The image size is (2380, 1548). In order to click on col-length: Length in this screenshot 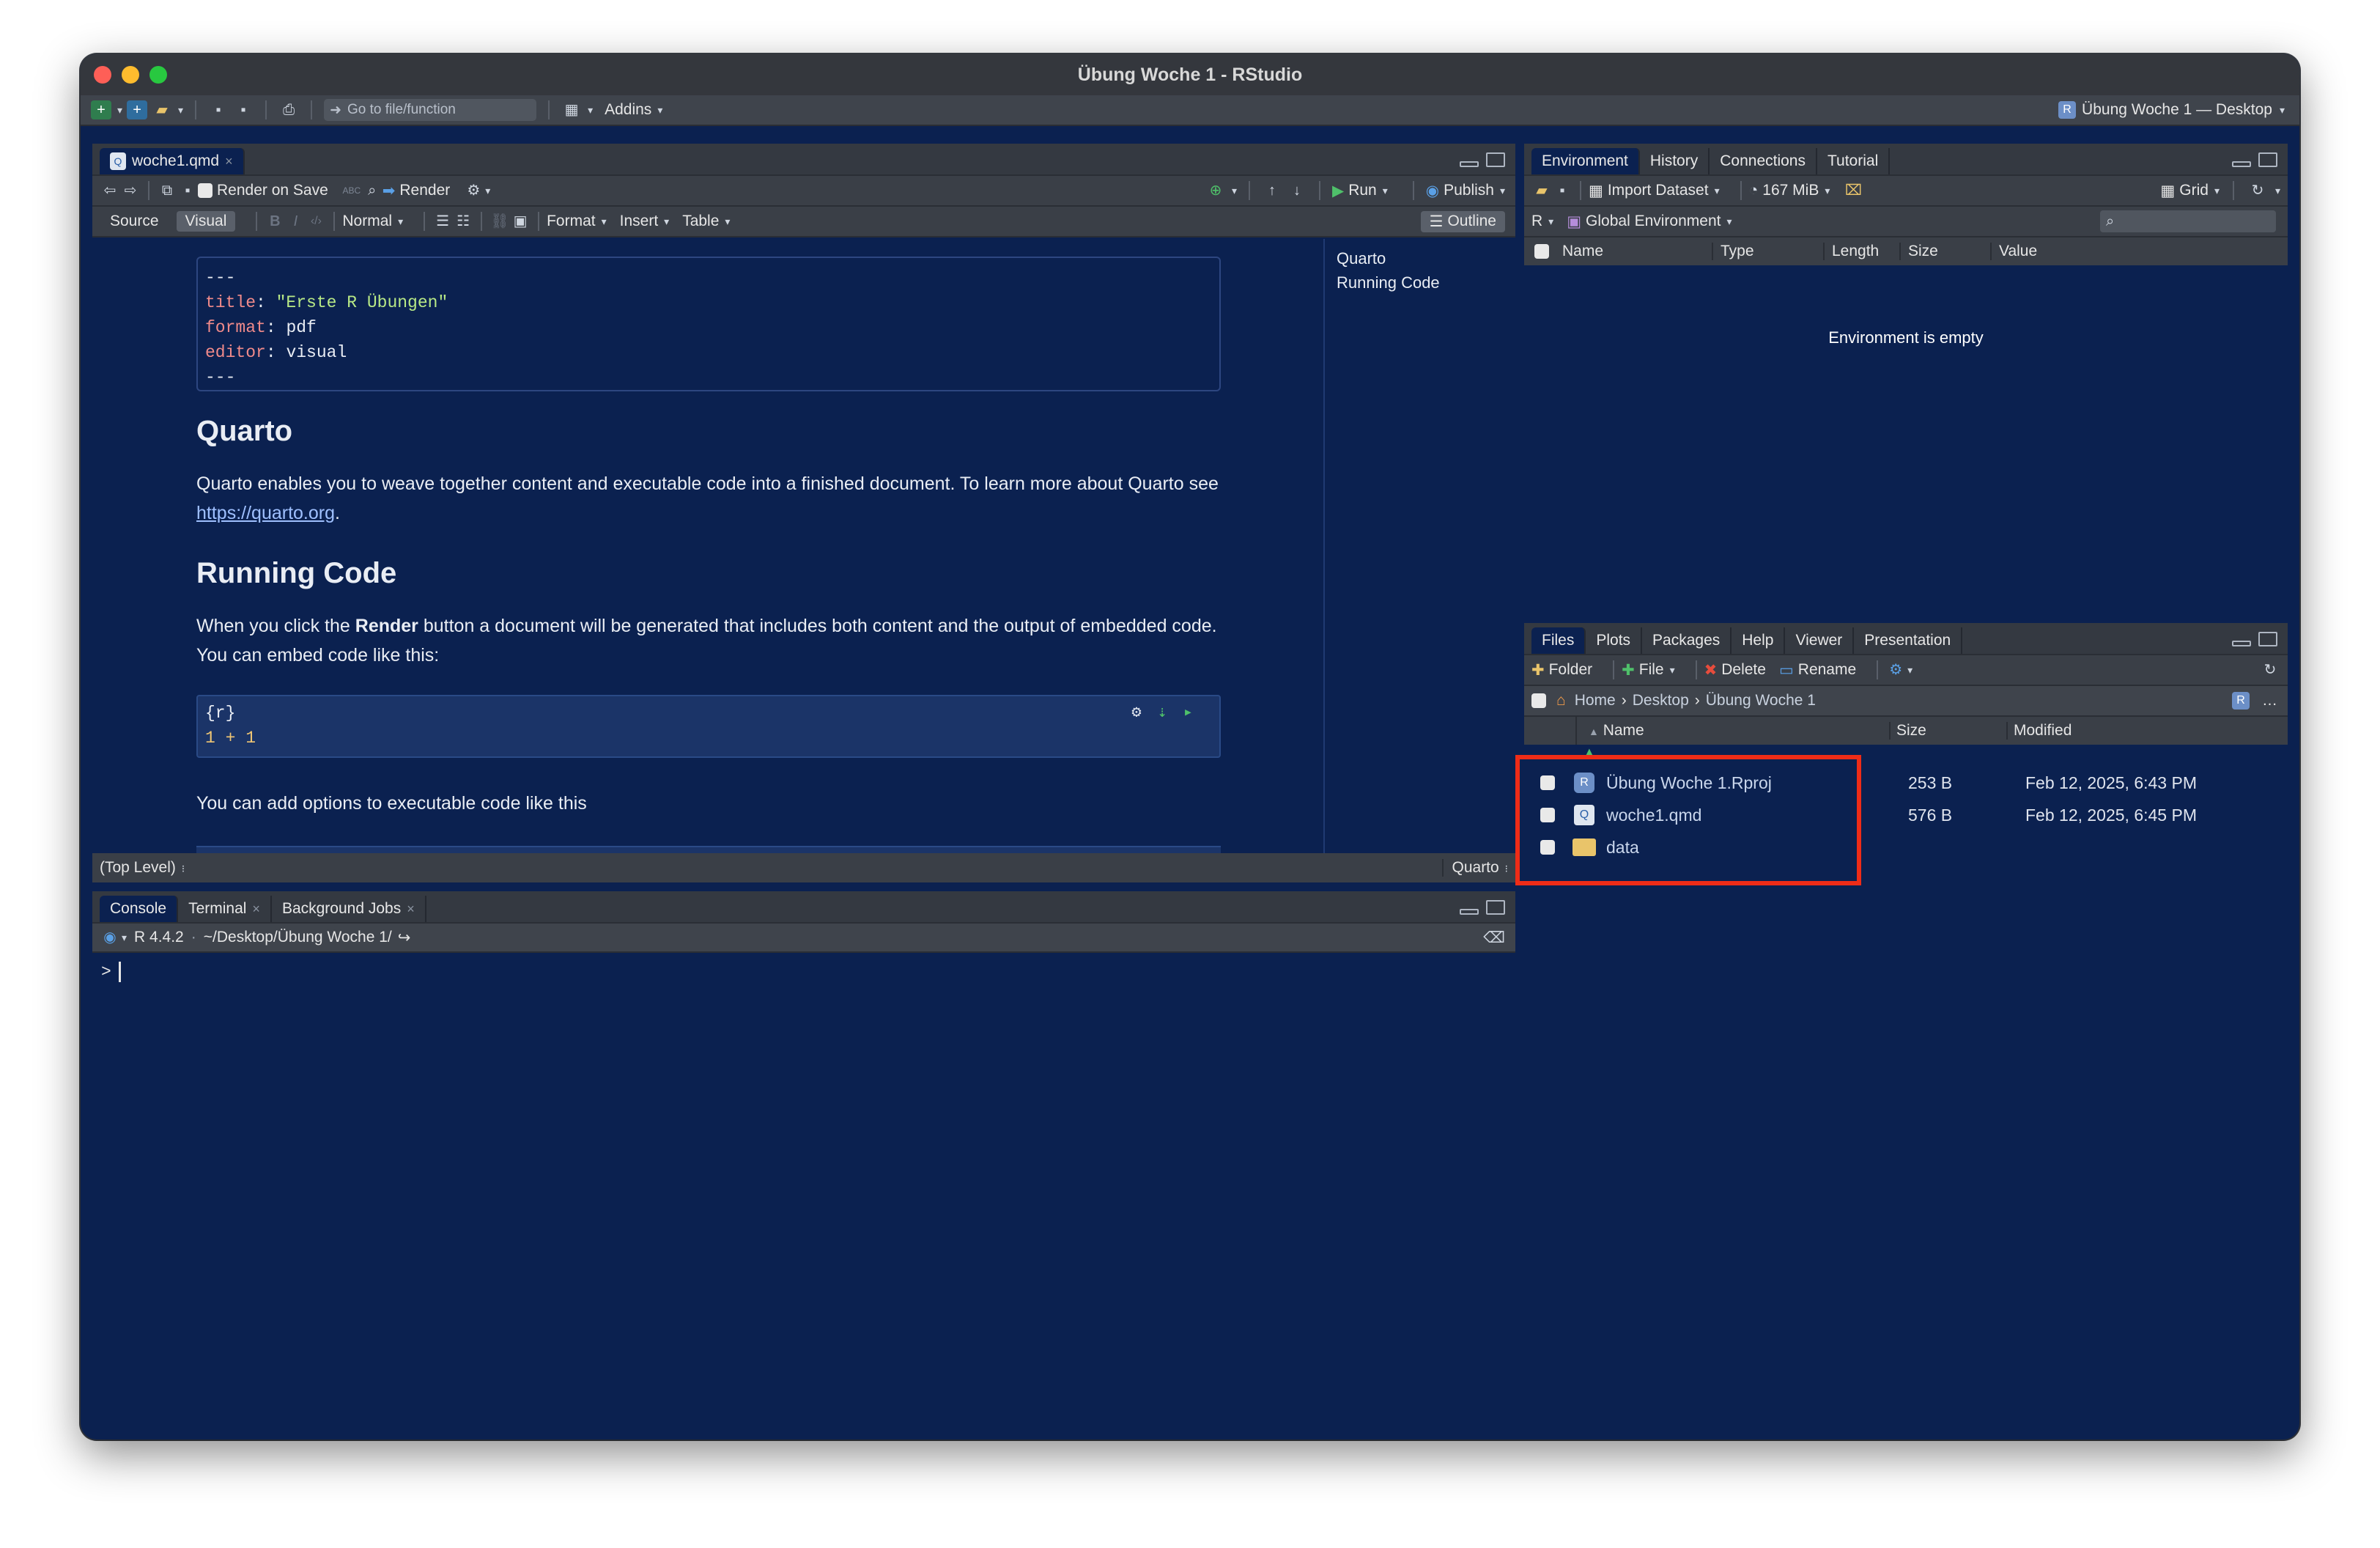, I will do `click(1863, 251)`.